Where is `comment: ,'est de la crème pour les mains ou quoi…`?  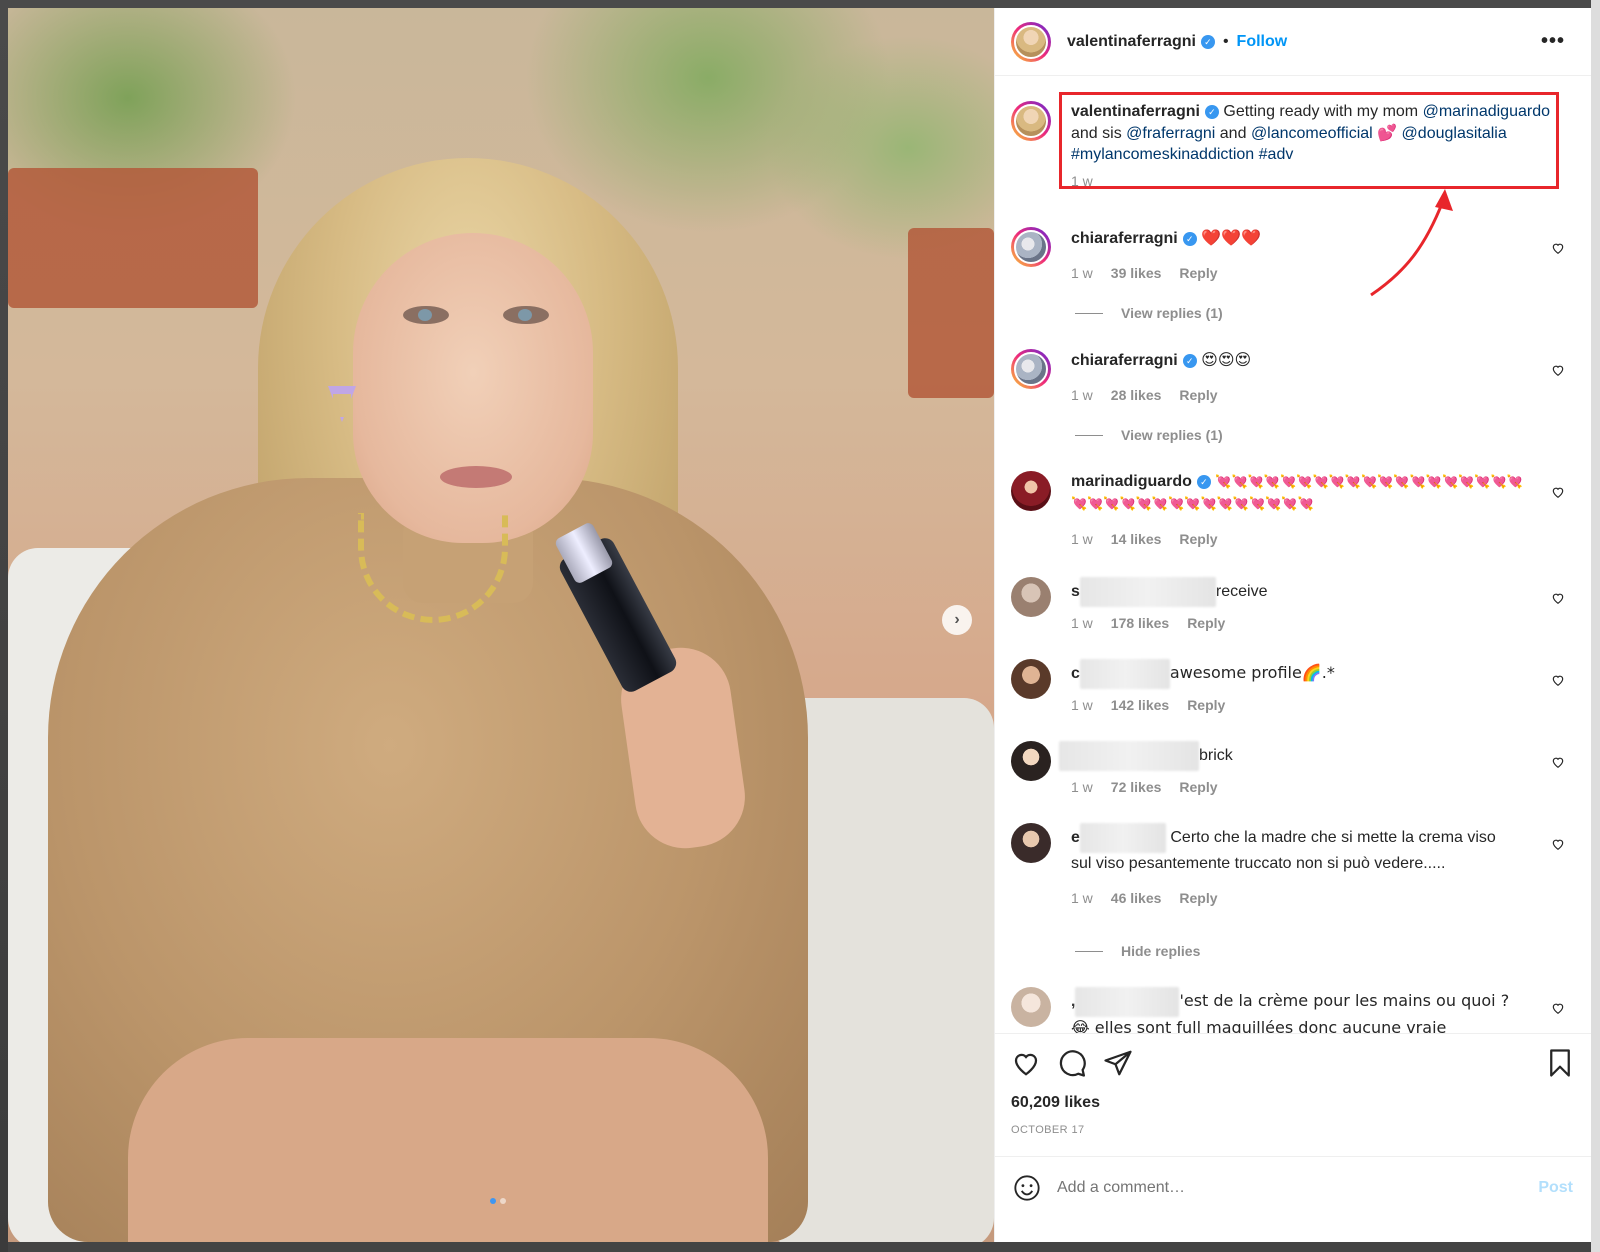 comment: ,'est de la crème pour les mains ou quoi… is located at coordinates (1291, 1010).